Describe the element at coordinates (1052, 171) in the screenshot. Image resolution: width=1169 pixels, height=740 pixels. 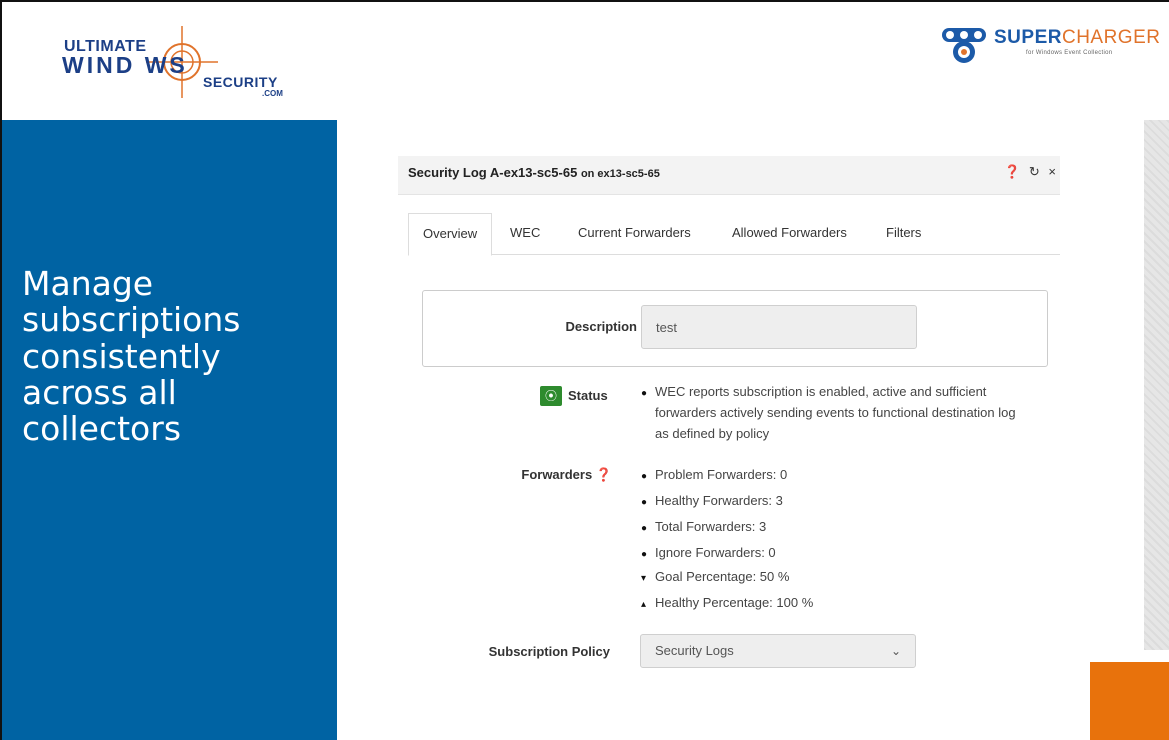
I see `close-icon: ×` at that location.